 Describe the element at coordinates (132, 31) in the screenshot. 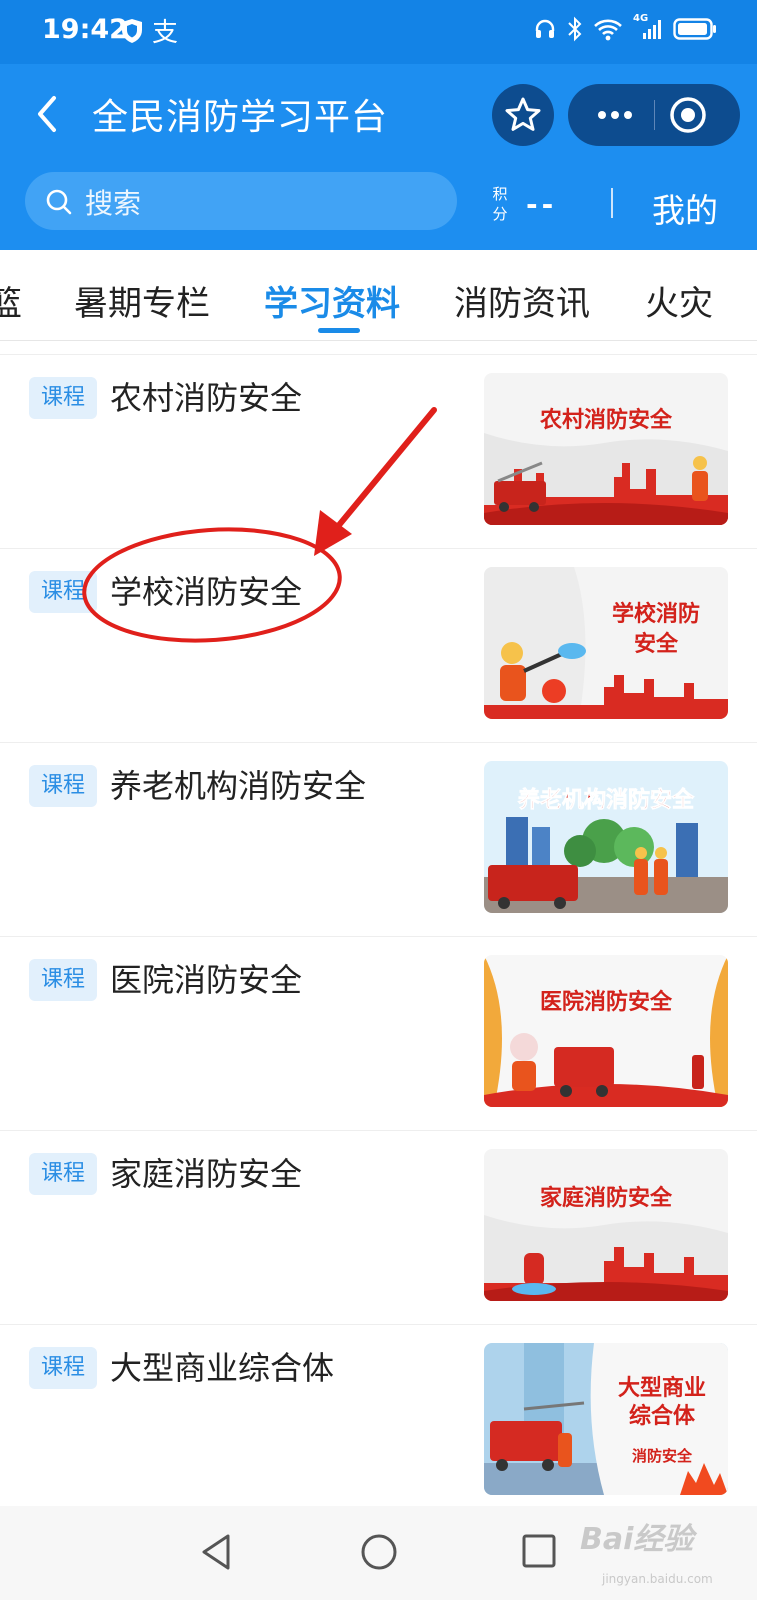

I see `shield-icon` at that location.